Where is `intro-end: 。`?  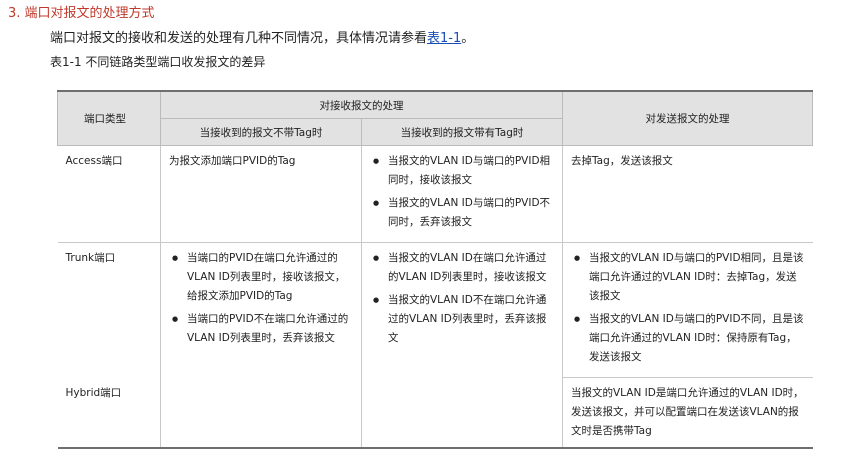 intro-end: 。 is located at coordinates (468, 38).